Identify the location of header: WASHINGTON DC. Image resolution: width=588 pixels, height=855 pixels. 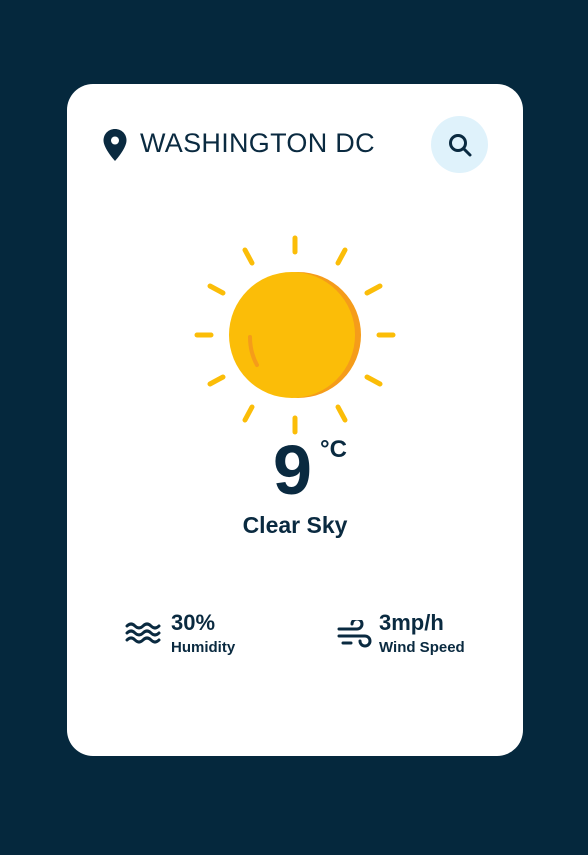
(295, 145).